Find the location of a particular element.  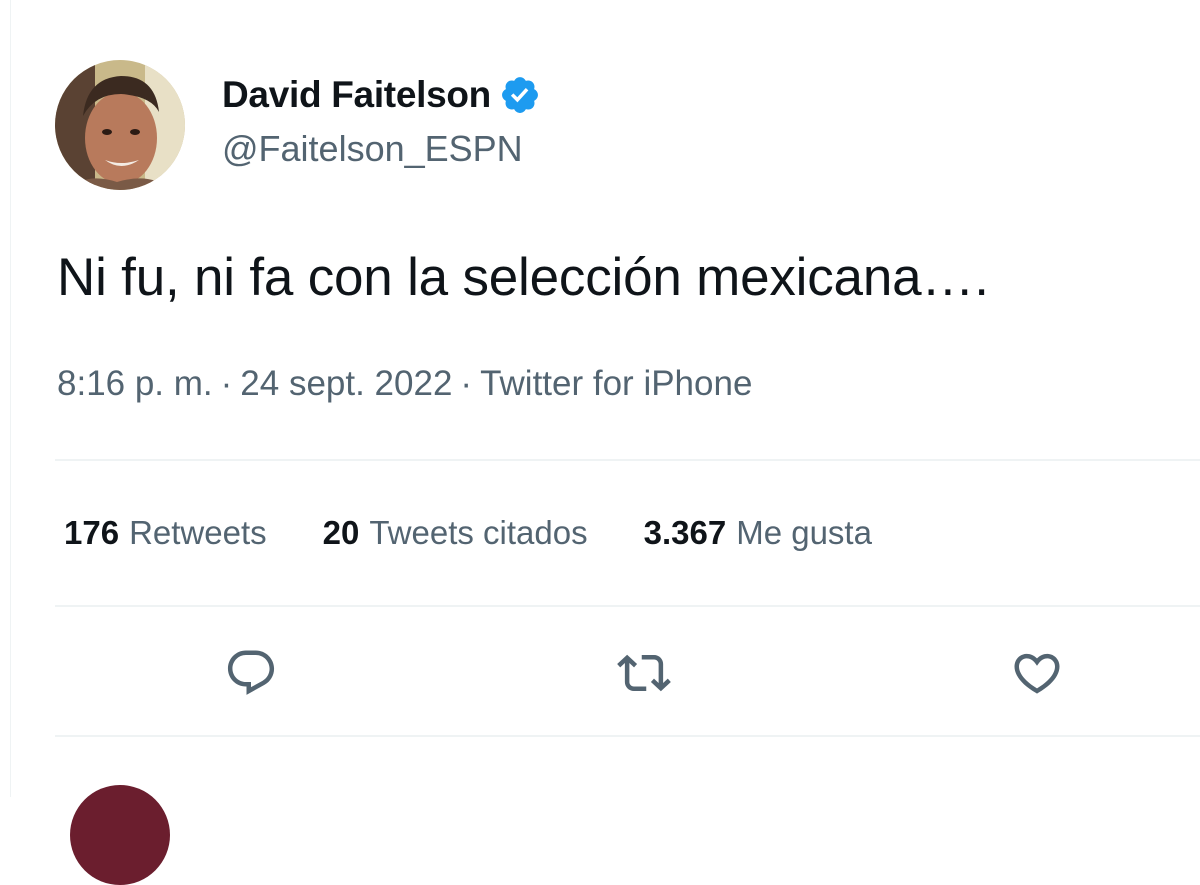

stat-retweets: 176 Retweets is located at coordinates (165, 533).